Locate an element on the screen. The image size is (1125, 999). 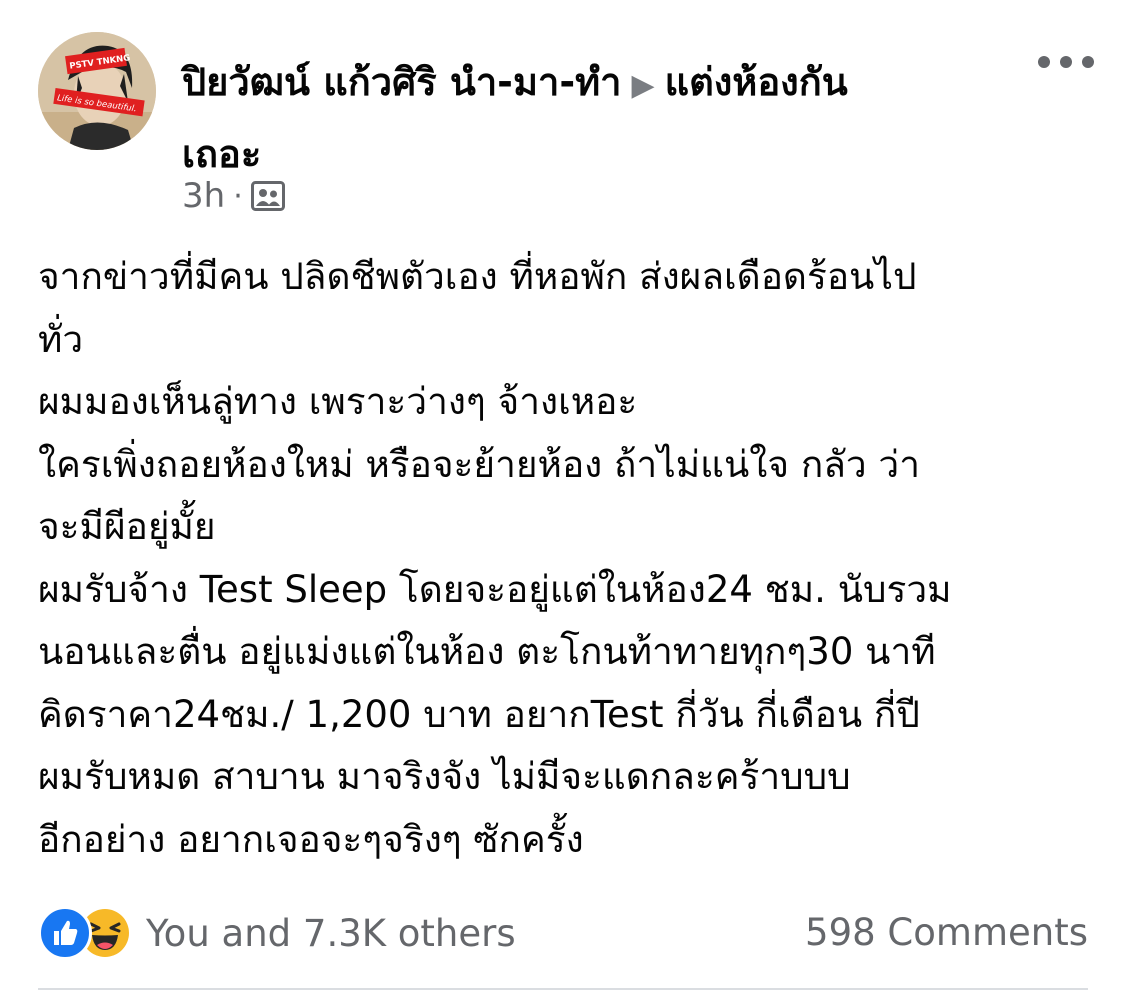
post-text-line: ผมมองเห็นลู่ทาง เพราะว่างๆ จ้างเหอะ is located at coordinates (338, 401).